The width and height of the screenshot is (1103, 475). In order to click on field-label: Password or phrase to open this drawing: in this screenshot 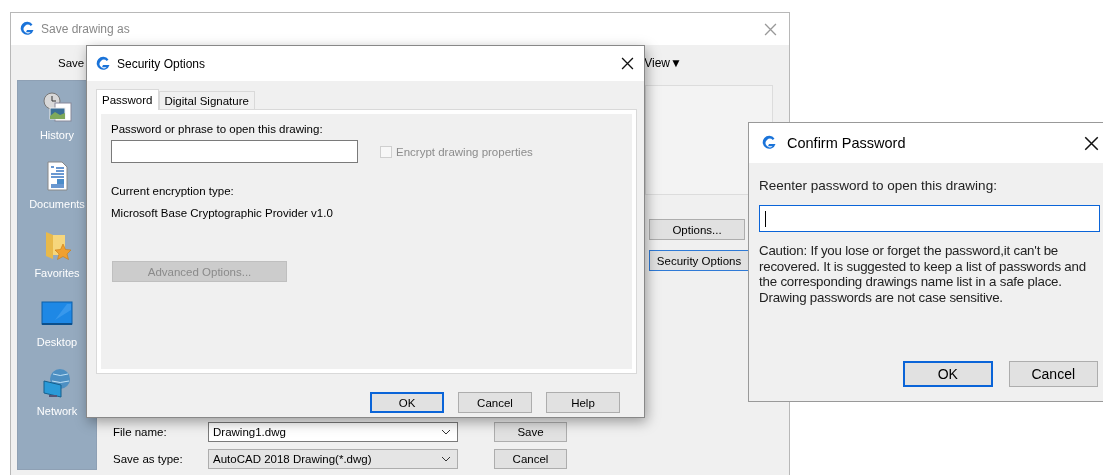, I will do `click(217, 129)`.